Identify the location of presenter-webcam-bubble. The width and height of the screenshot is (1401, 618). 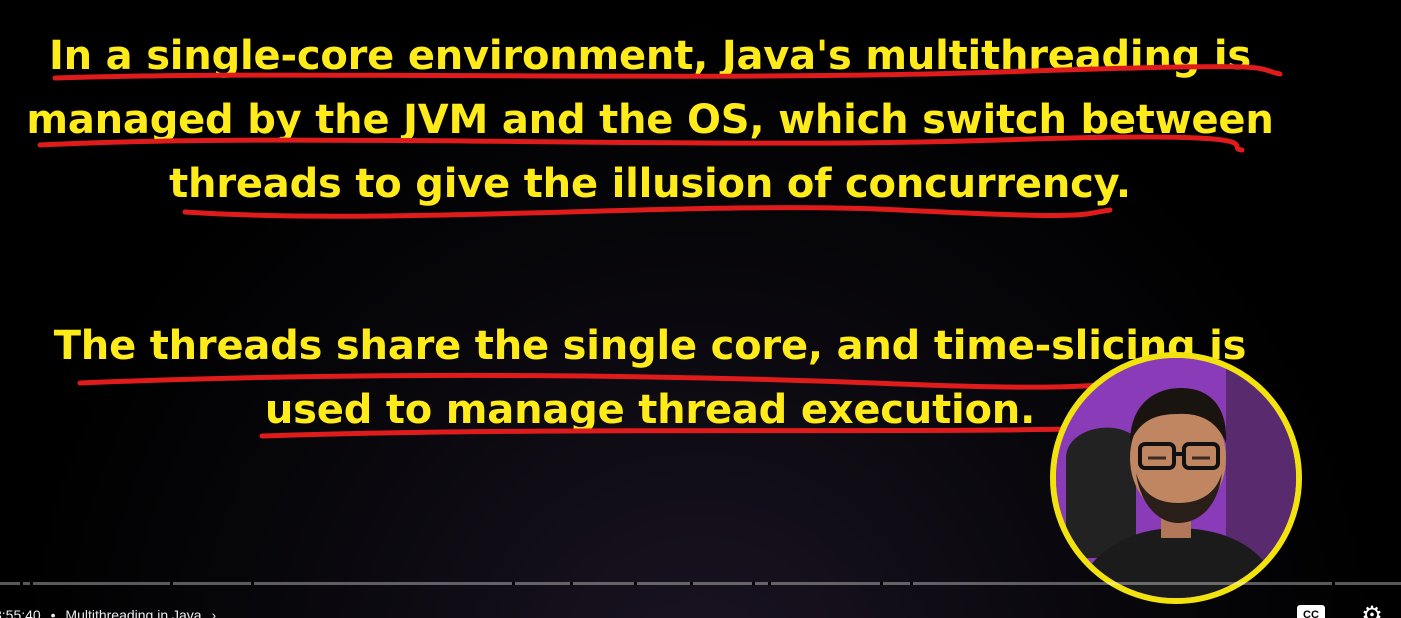
(1176, 478).